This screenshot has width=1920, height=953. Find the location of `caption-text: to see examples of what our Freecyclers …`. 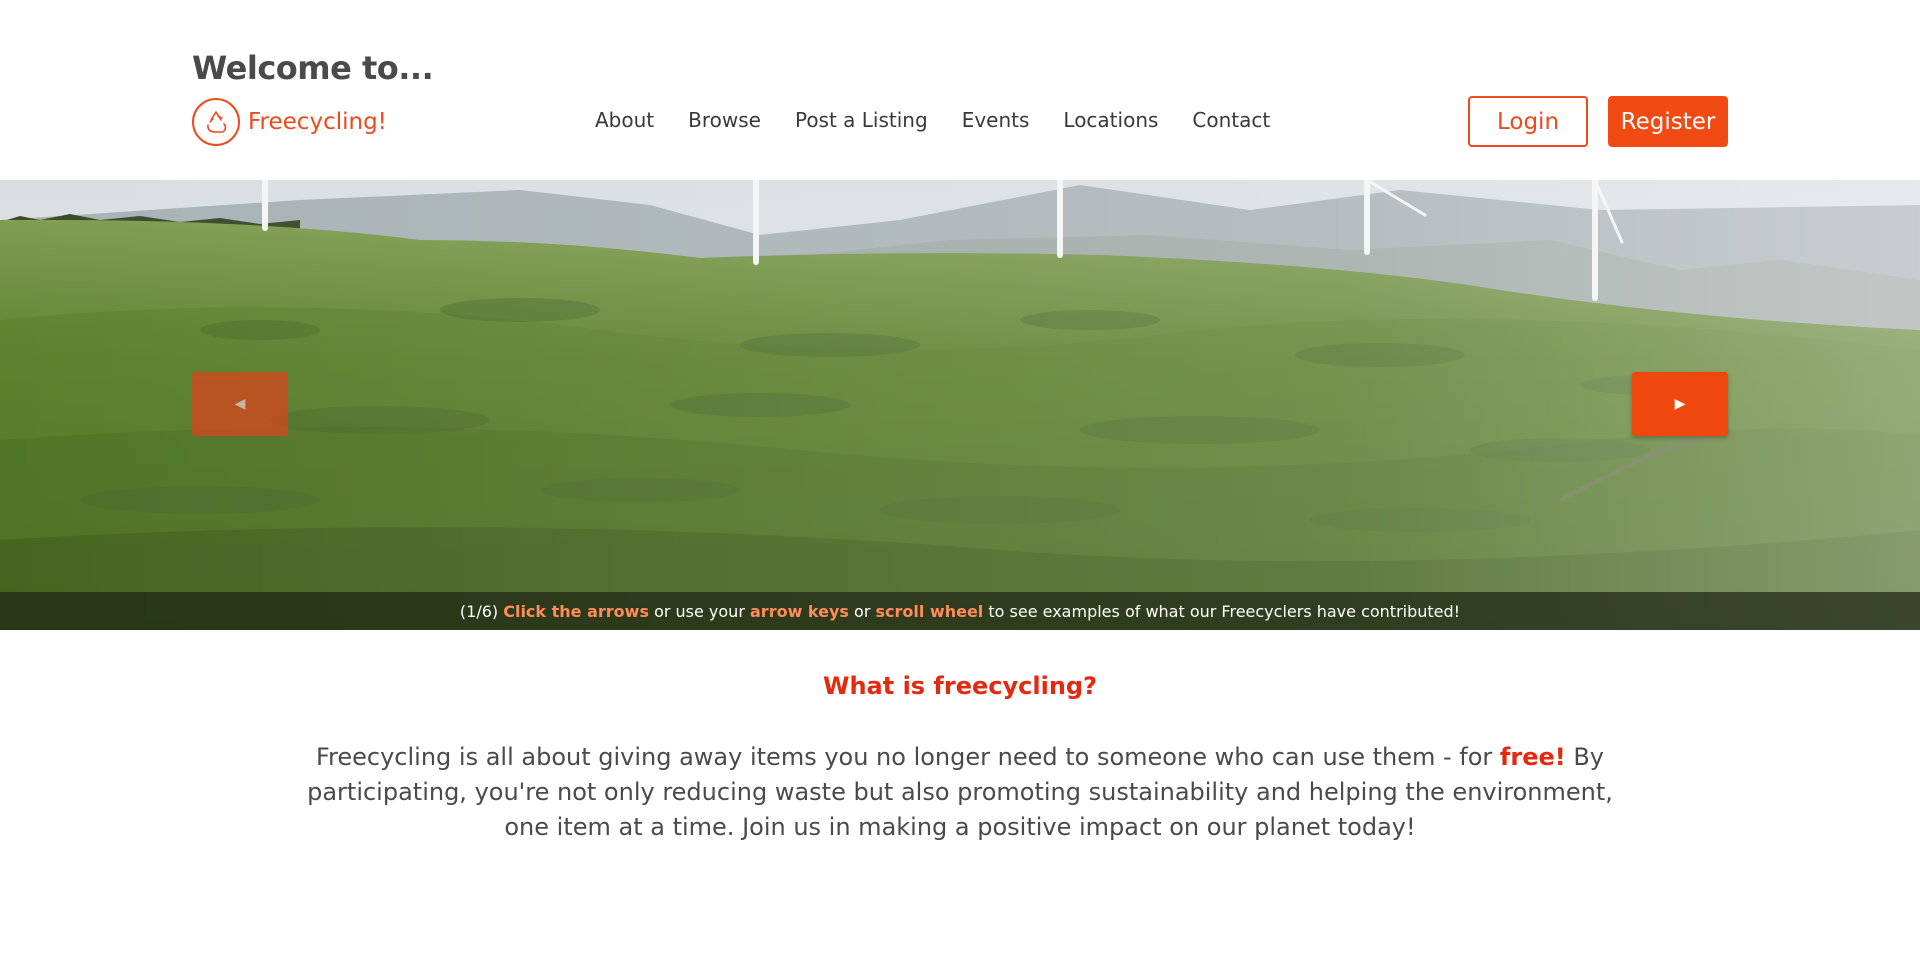

caption-text: to see examples of what our Freecyclers … is located at coordinates (1224, 611).